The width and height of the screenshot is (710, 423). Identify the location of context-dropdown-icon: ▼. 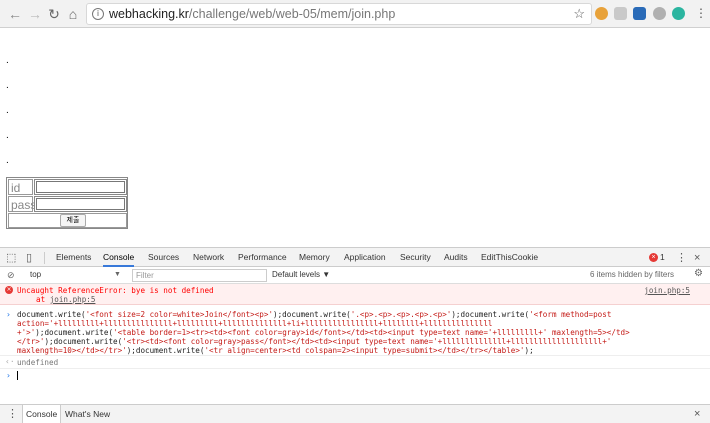
(117, 275).